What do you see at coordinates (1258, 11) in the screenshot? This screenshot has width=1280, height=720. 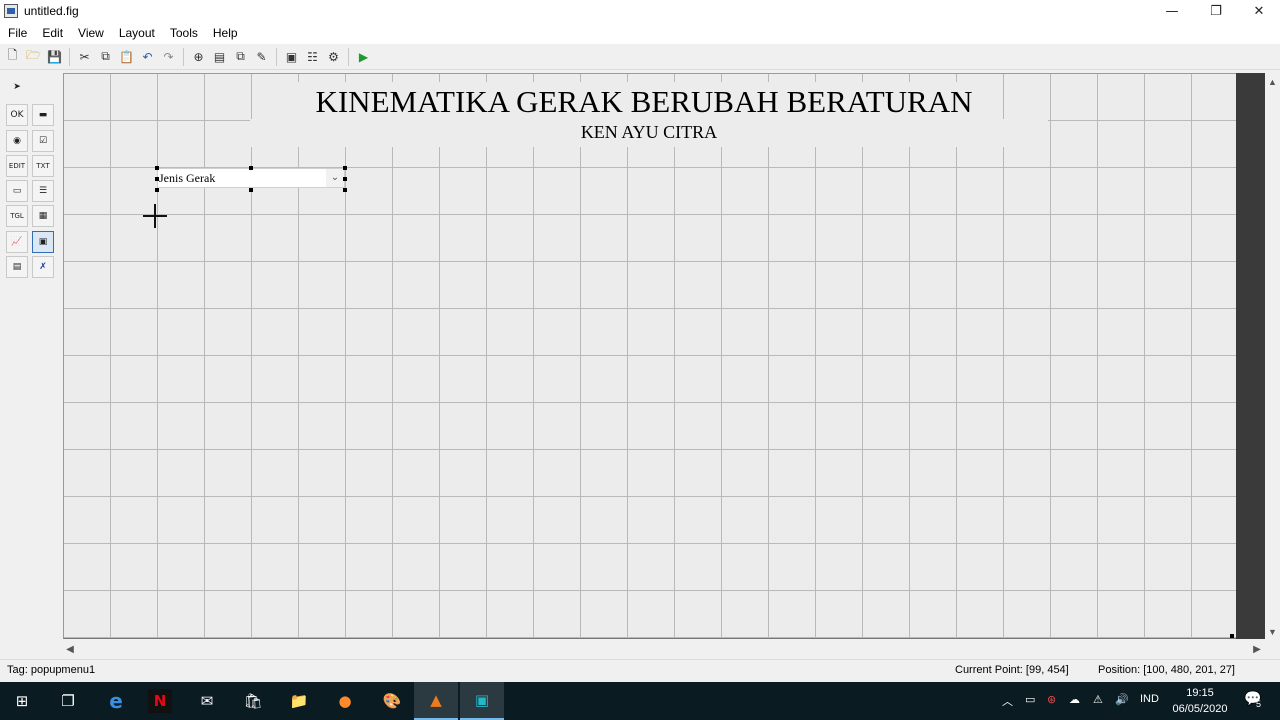 I see `close-button: ✕` at bounding box center [1258, 11].